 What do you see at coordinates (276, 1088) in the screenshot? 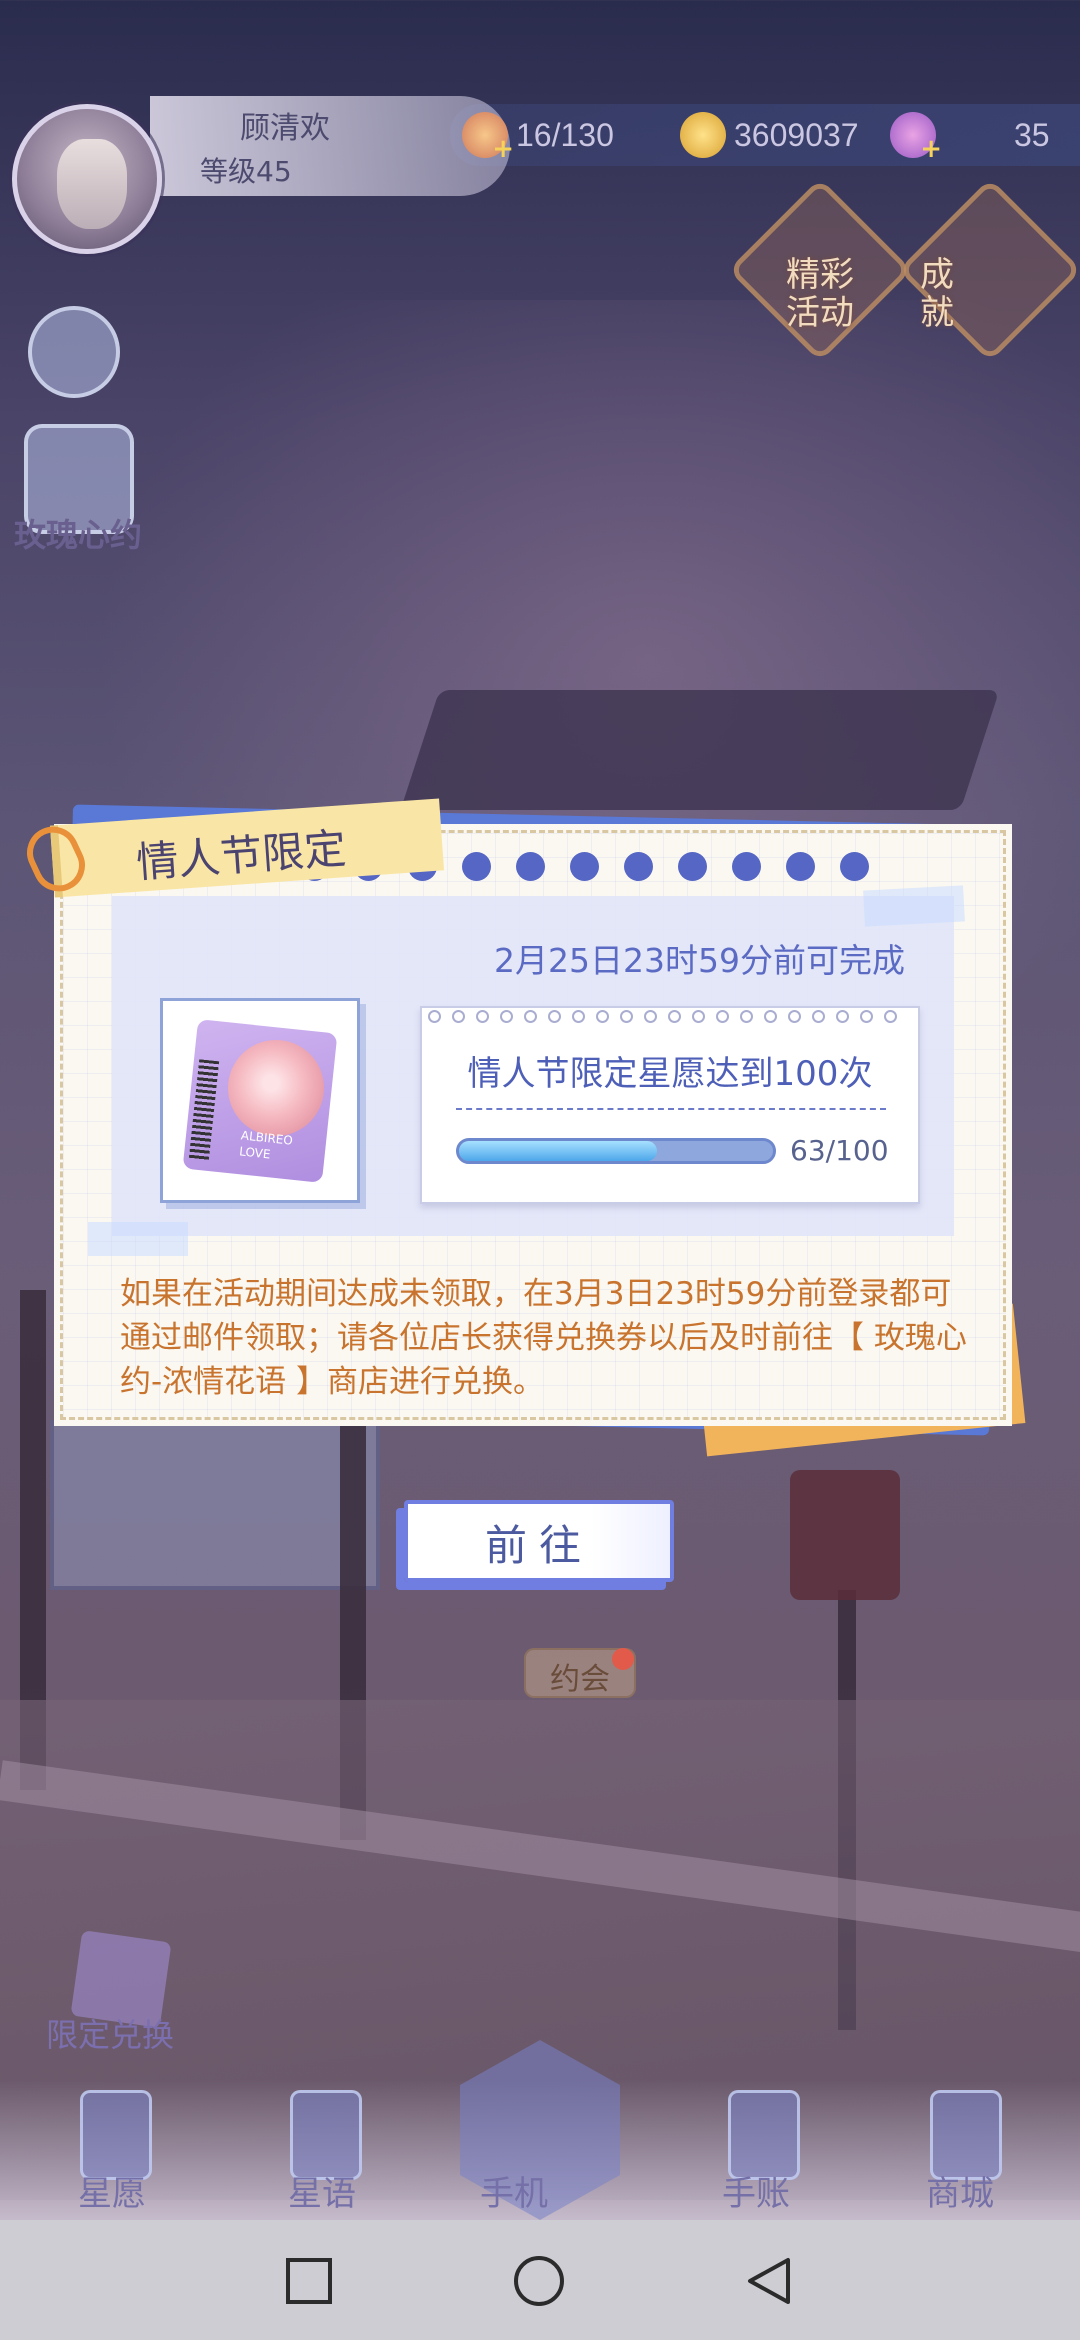
I see `rose-icon` at bounding box center [276, 1088].